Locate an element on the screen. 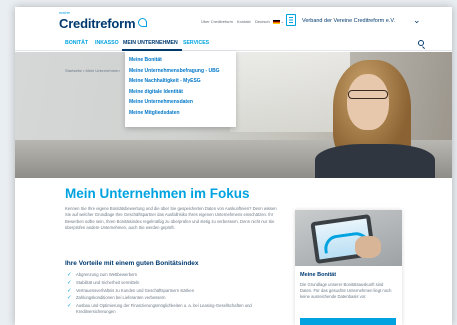 Image resolution: width=457 pixels, height=325 pixels. dropdown-item-mitgliedsdaten: Meine Mitgliedsdaten is located at coordinates (180, 113).